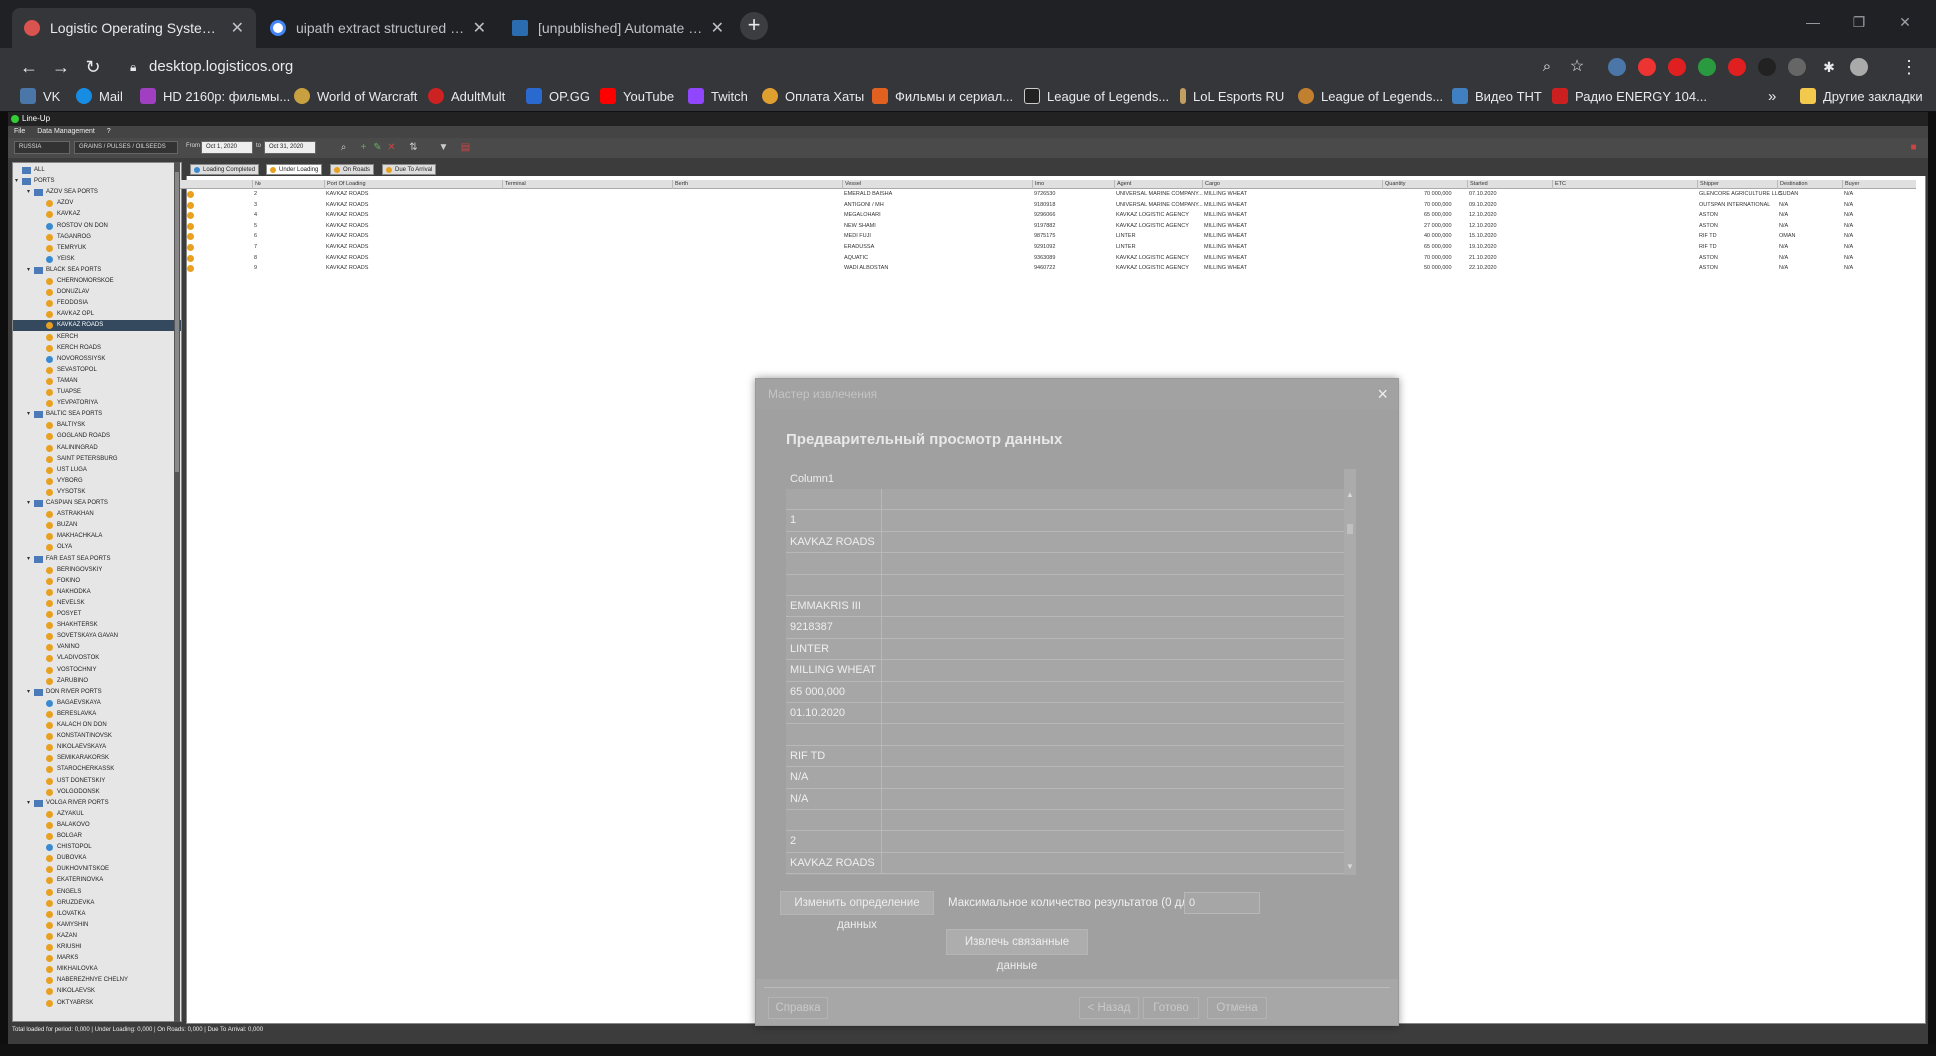 The height and width of the screenshot is (1056, 1936). What do you see at coordinates (227, 147) in the screenshot?
I see `from-date-input: Oct 1, 2020` at bounding box center [227, 147].